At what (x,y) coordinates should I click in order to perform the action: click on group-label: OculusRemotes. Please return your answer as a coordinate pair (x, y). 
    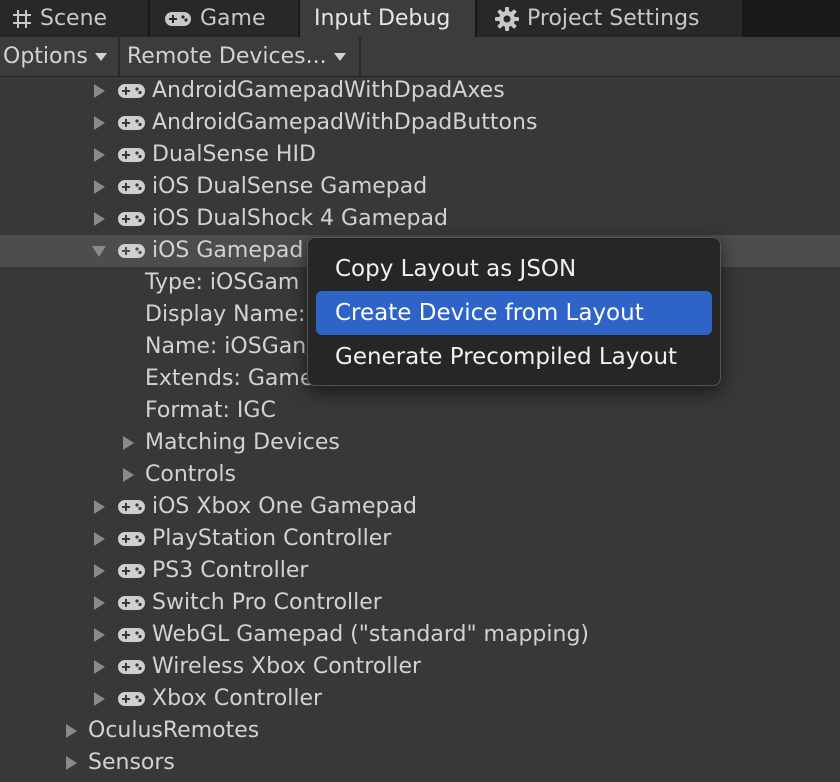
    Looking at the image, I should click on (174, 730).